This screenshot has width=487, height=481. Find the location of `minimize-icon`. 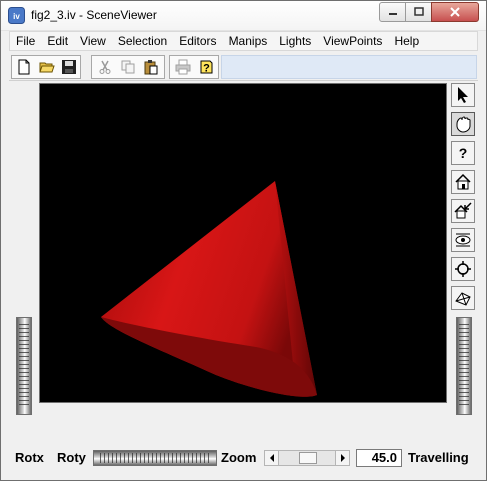

minimize-icon is located at coordinates (392, 14).